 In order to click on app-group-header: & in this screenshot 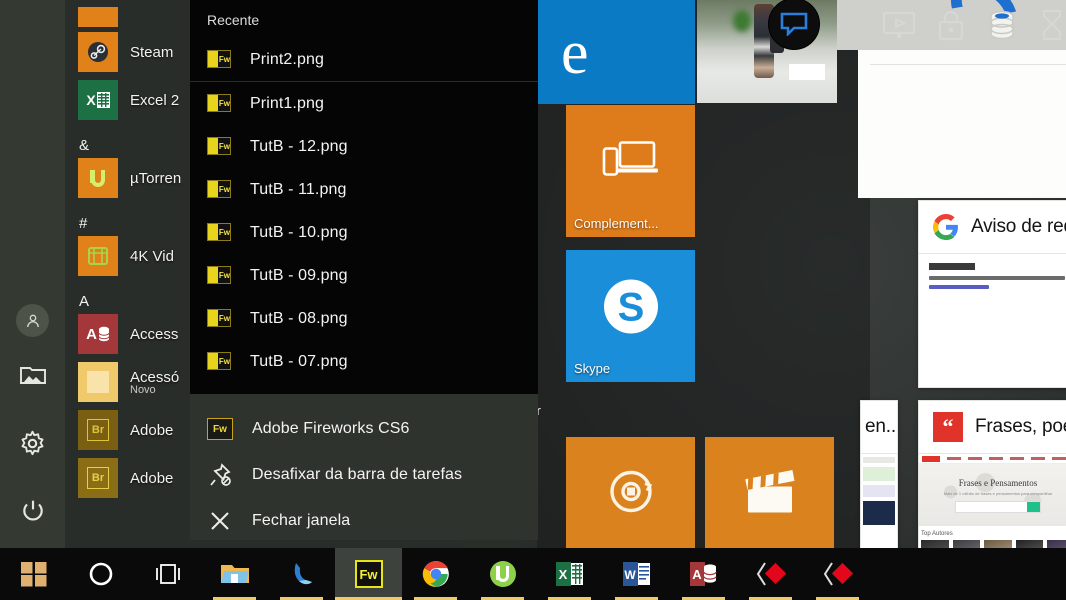, I will do `click(84, 145)`.